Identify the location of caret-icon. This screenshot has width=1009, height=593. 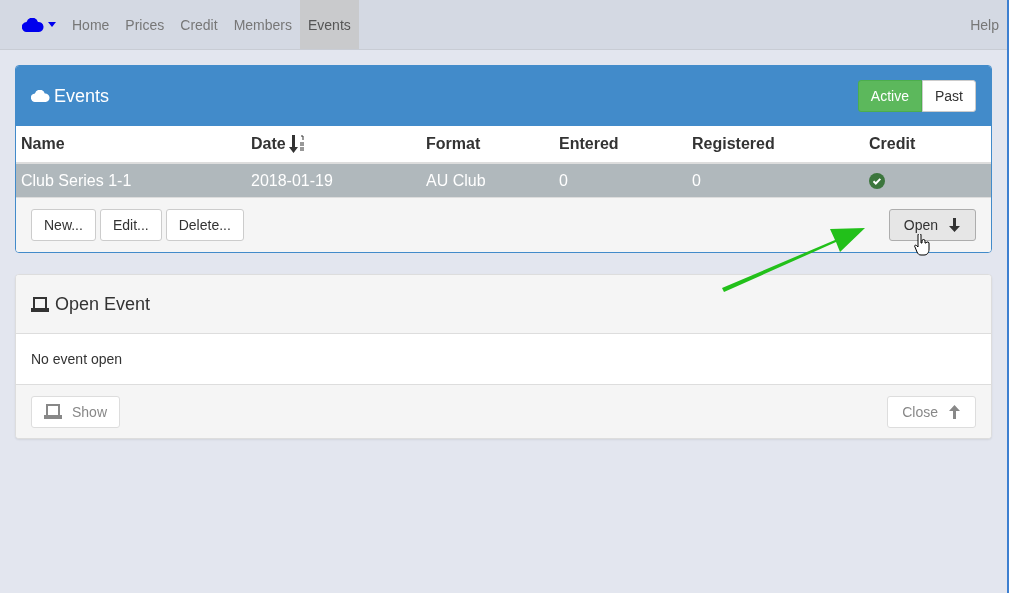
(52, 24).